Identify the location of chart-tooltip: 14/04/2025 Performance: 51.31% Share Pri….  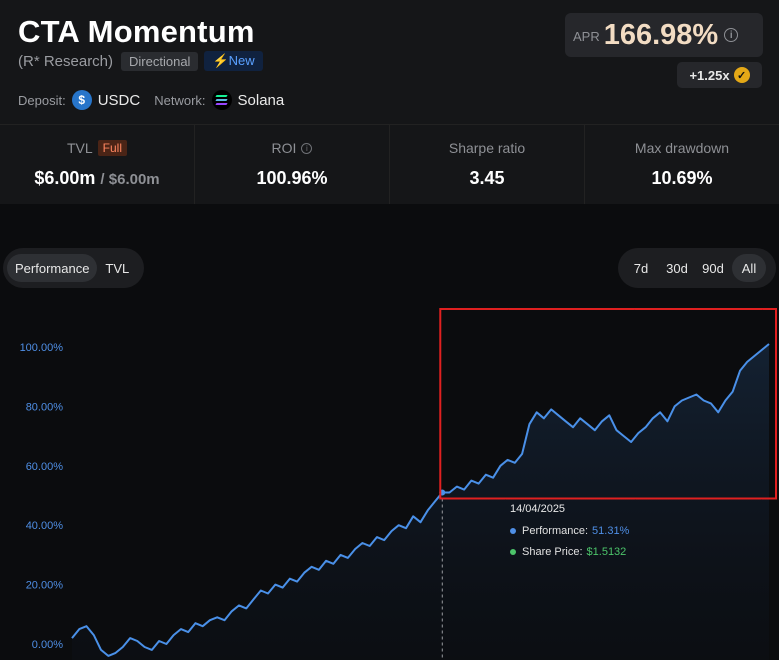
(580, 535).